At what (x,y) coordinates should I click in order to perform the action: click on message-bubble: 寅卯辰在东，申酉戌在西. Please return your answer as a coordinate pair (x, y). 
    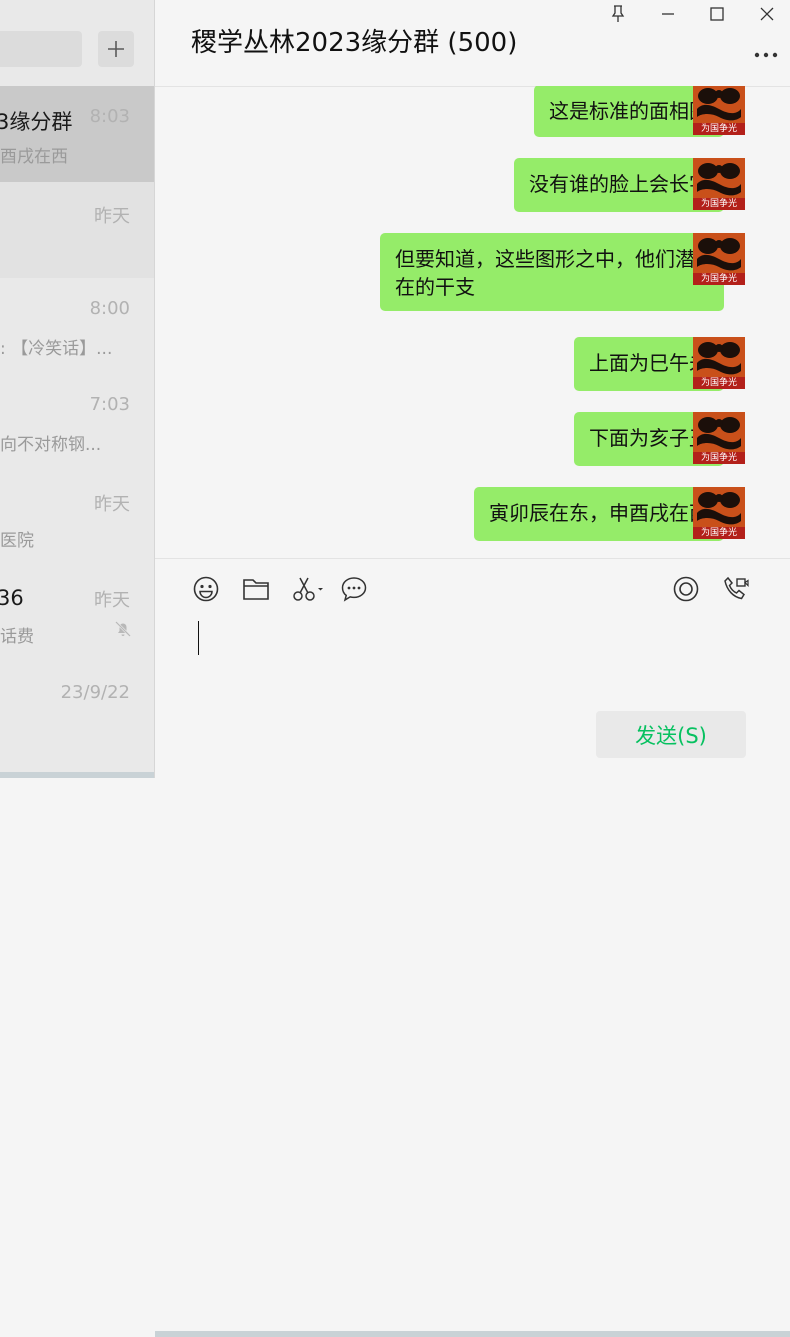
    Looking at the image, I should click on (602, 514).